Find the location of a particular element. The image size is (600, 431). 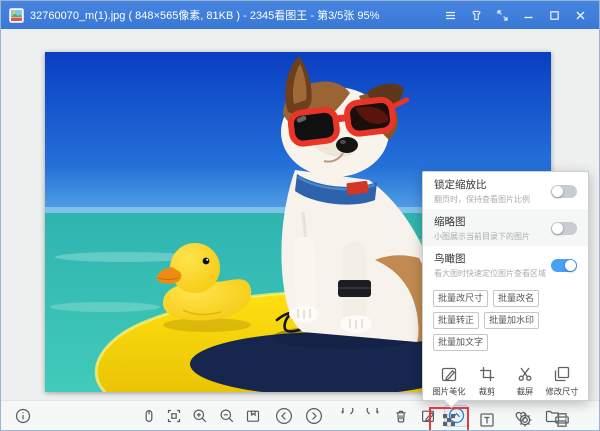

batch-watermark-button: 批量加水印 is located at coordinates (512, 320).